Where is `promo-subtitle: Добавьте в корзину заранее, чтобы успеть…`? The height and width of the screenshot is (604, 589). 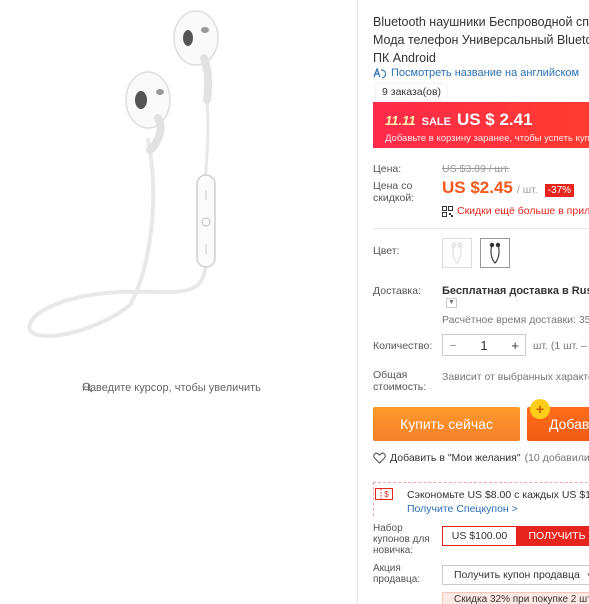 promo-subtitle: Добавьте в корзину заранее, чтобы успеть… is located at coordinates (487, 138).